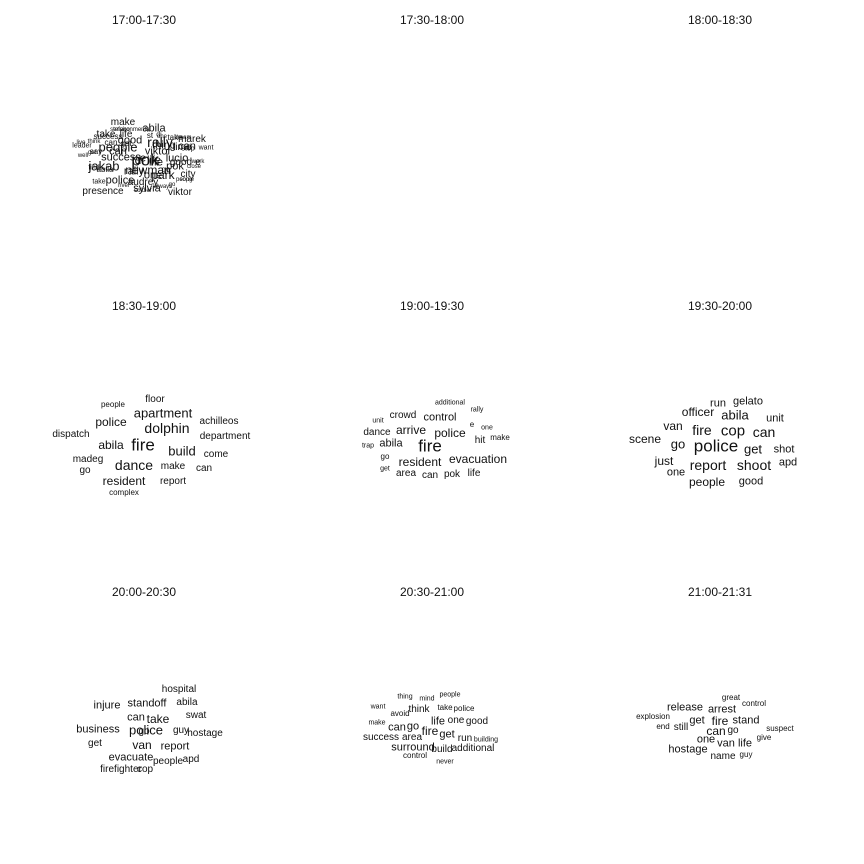 This screenshot has width=864, height=864. Describe the element at coordinates (216, 454) in the screenshot. I see `cloud-word: come` at that location.